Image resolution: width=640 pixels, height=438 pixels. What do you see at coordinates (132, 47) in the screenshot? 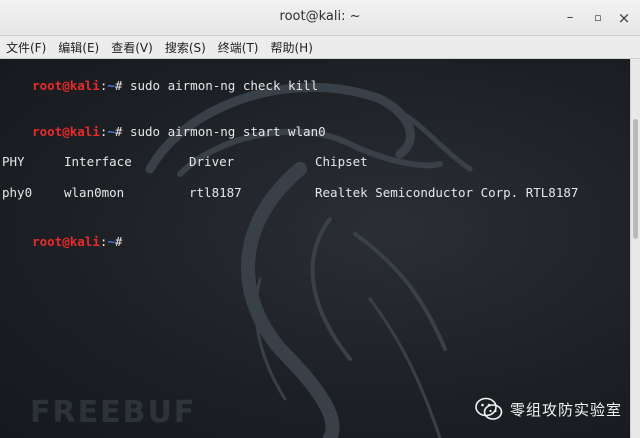
I see `menu-view: 查看(V)` at bounding box center [132, 47].